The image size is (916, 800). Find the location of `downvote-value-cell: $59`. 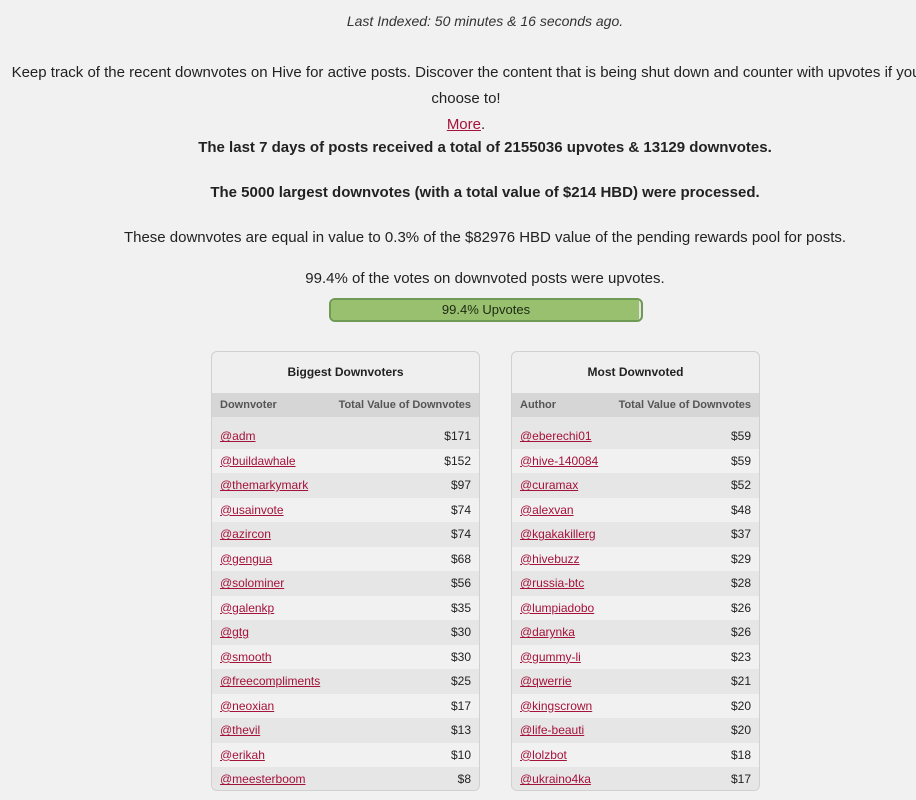

downvote-value-cell: $59 is located at coordinates (683, 436).